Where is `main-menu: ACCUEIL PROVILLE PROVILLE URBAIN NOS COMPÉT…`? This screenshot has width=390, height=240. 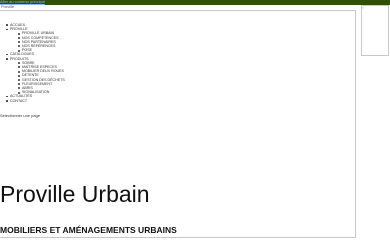
main-menu: ACCUEIL PROVILLE PROVILLE URBAIN NOS COMPÉT… is located at coordinates (34, 63).